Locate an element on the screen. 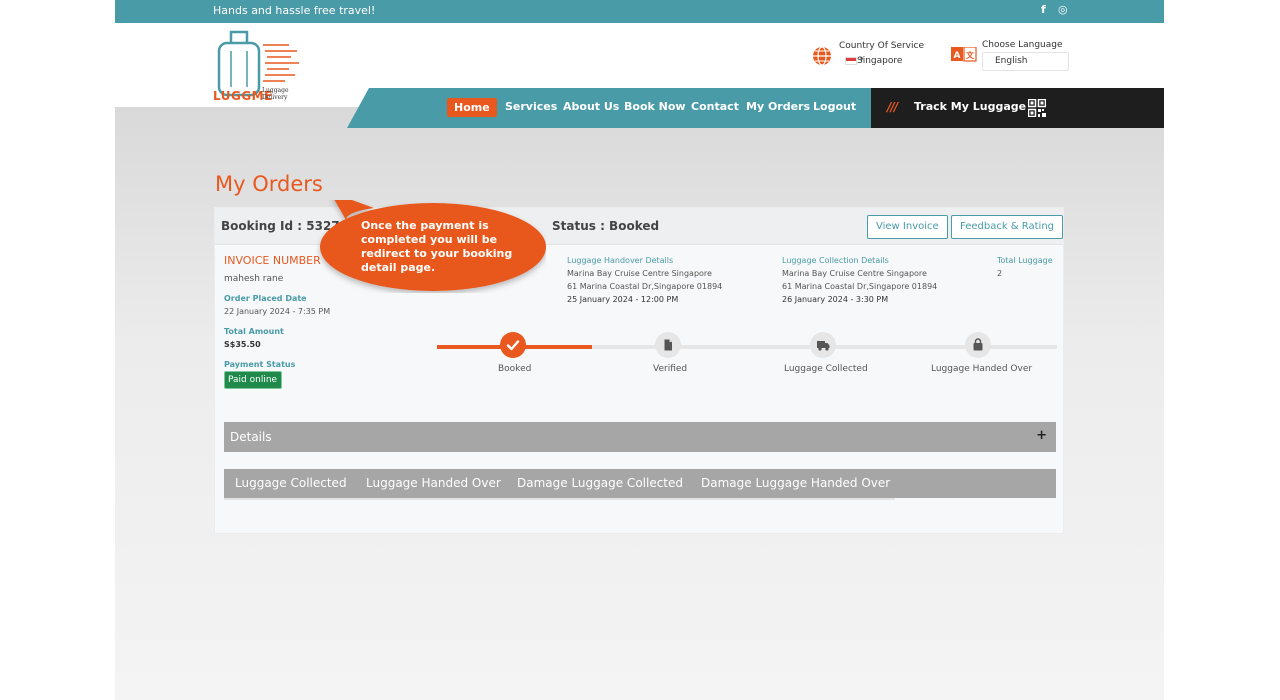 This screenshot has height=700, width=1280. page-title: My Orders is located at coordinates (269, 184).